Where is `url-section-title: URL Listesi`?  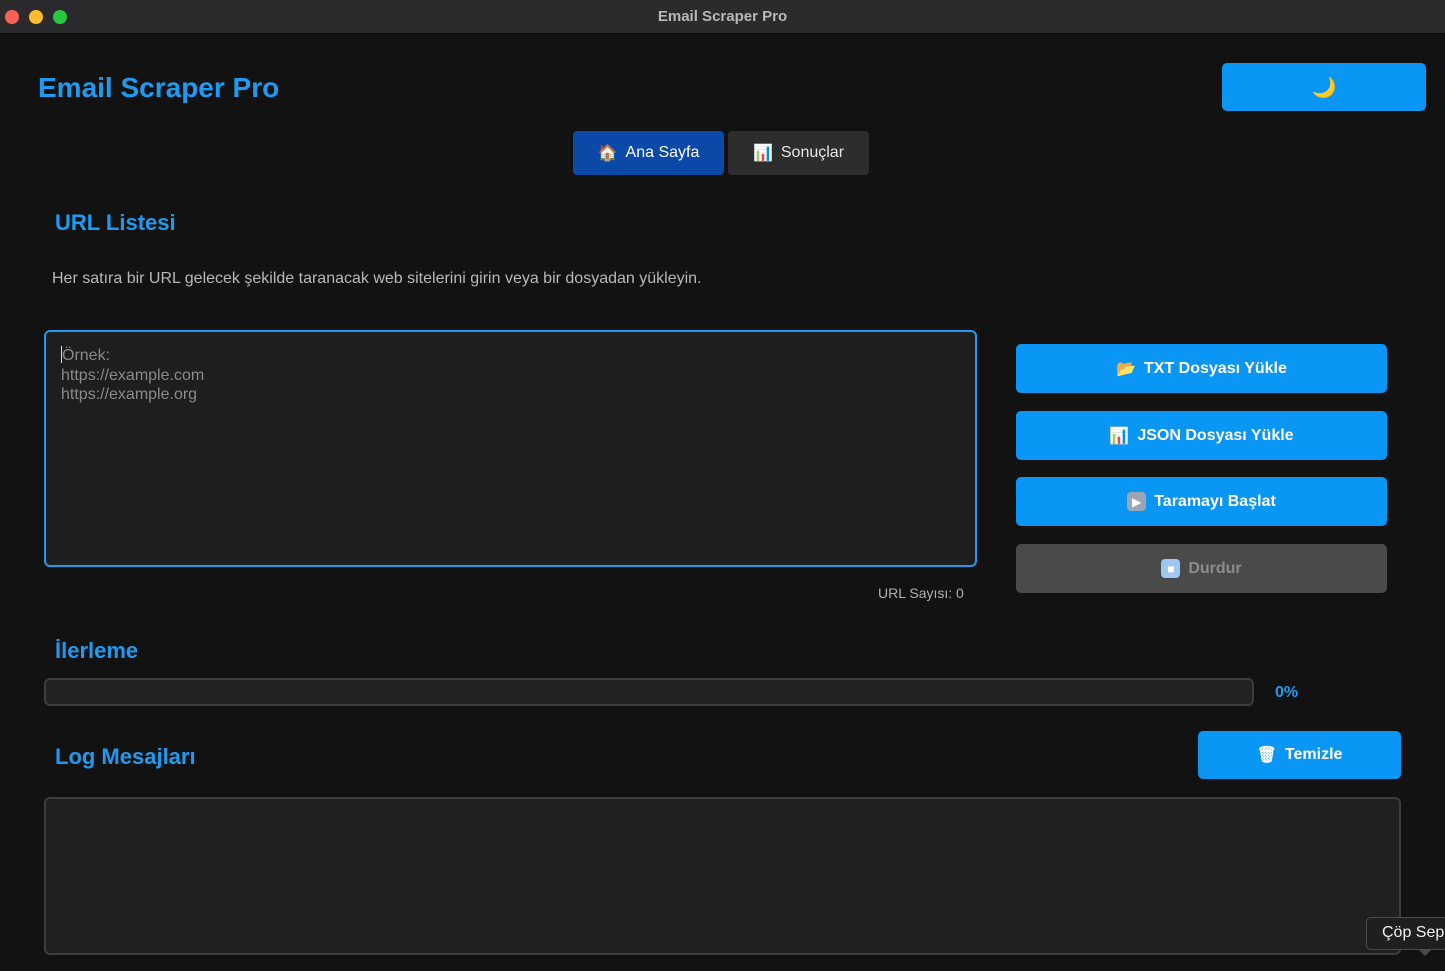 url-section-title: URL Listesi is located at coordinates (115, 222).